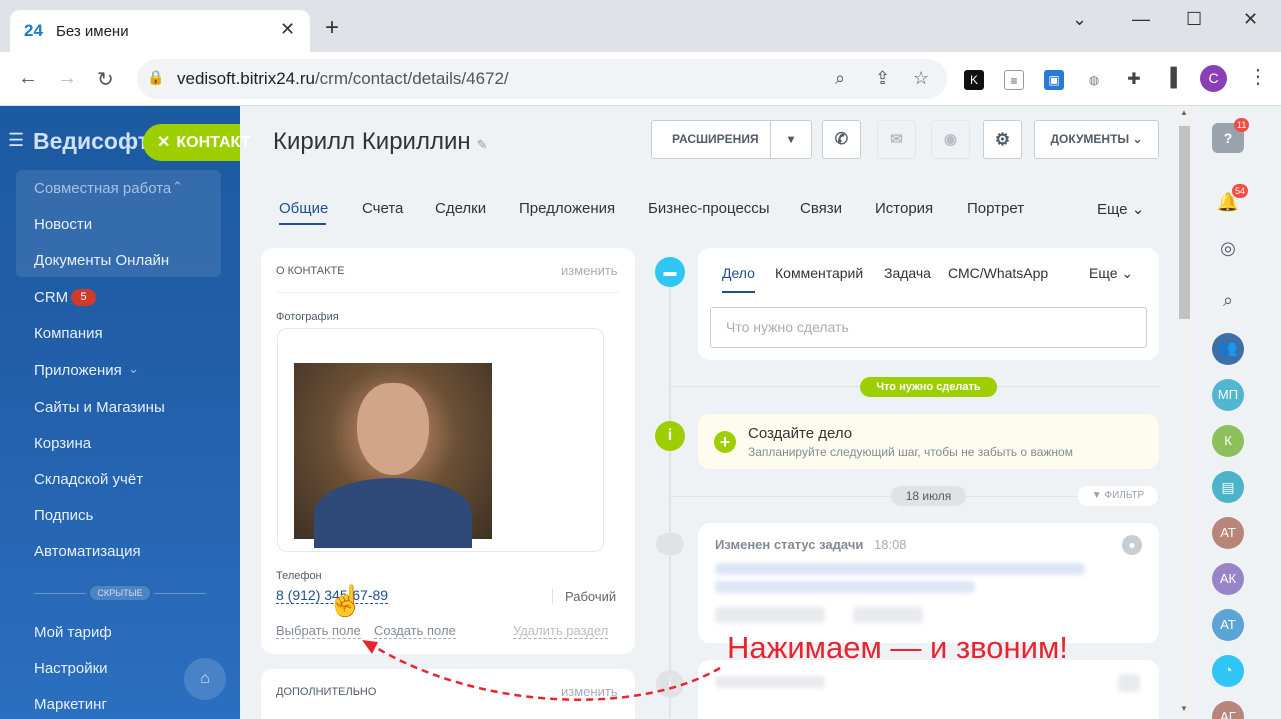  Describe the element at coordinates (725, 442) in the screenshot. I see `plus-icon: +` at that location.